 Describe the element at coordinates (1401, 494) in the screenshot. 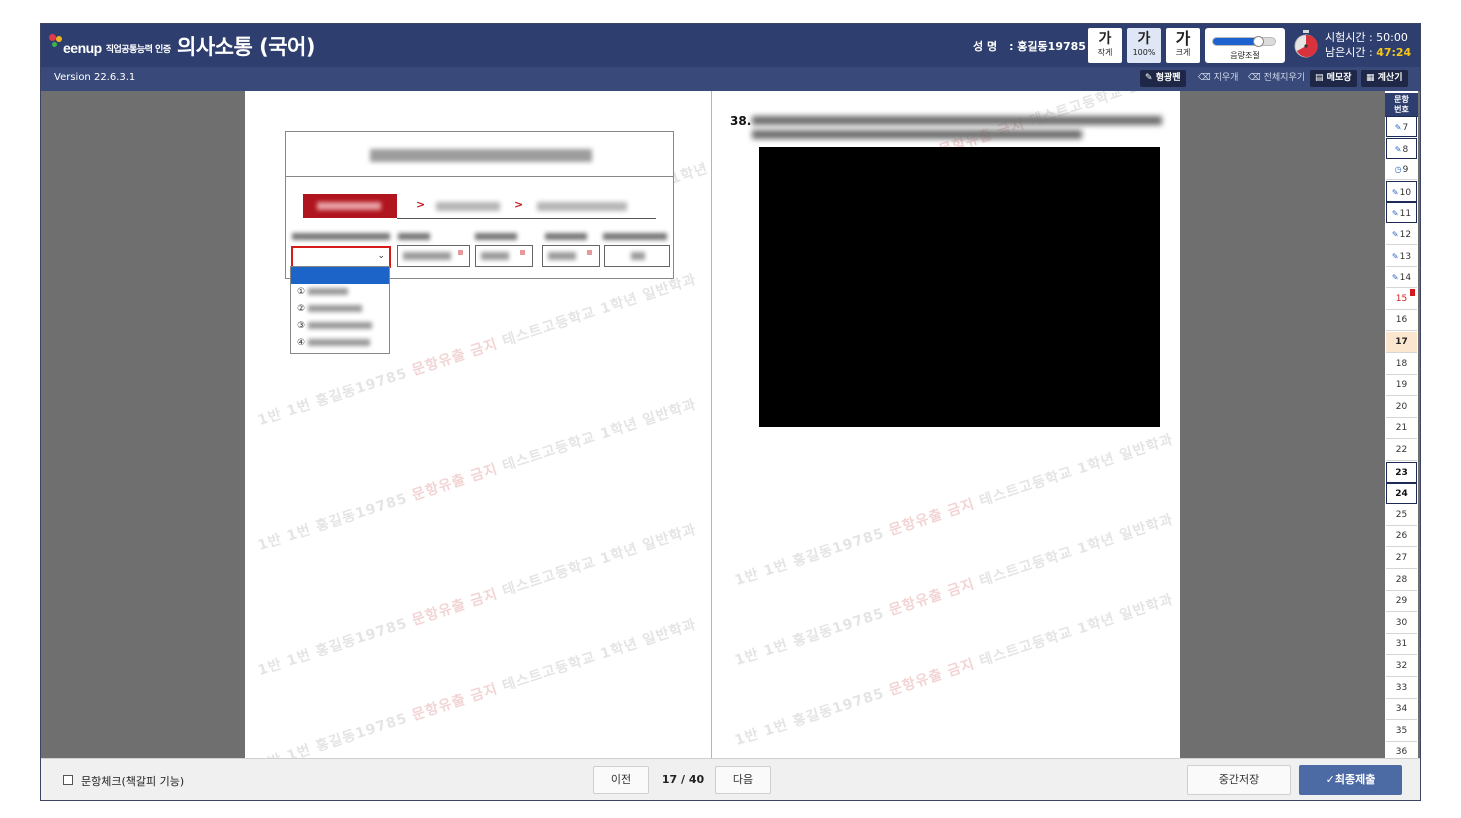

I see `question-nav-item-24: 24` at that location.